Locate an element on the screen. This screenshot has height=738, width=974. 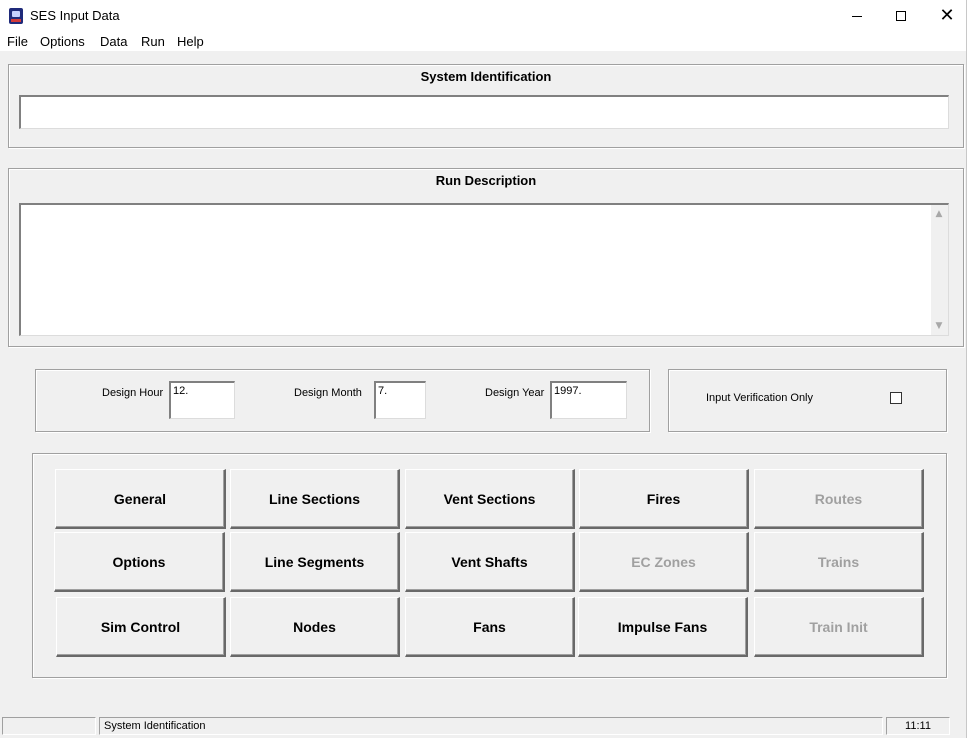
maximize-icon is located at coordinates (901, 16).